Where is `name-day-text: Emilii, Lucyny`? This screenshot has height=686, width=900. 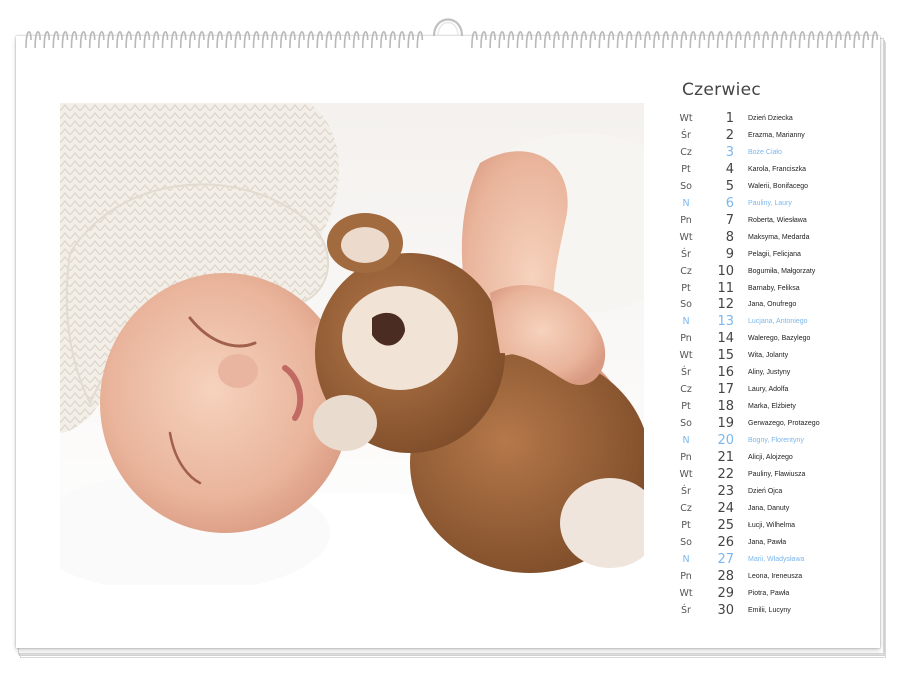
name-day-text: Emilii, Lucyny is located at coordinates (769, 610).